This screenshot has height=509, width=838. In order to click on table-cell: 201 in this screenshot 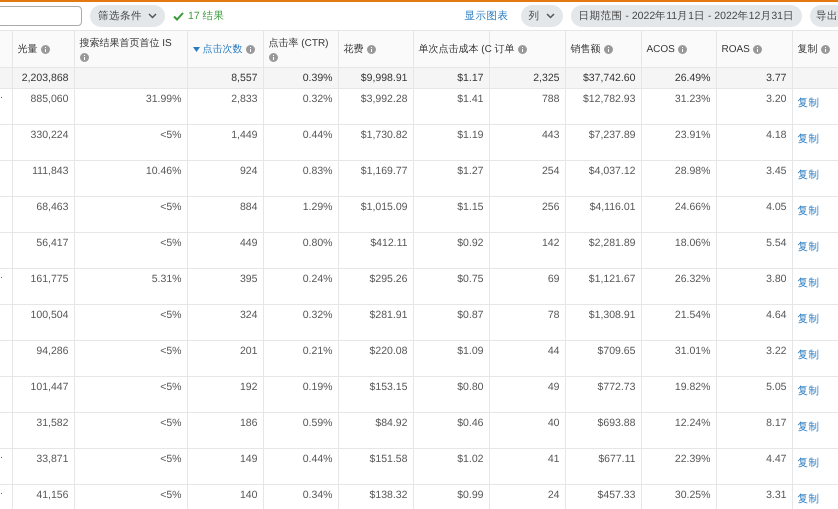, I will do `click(249, 351)`.